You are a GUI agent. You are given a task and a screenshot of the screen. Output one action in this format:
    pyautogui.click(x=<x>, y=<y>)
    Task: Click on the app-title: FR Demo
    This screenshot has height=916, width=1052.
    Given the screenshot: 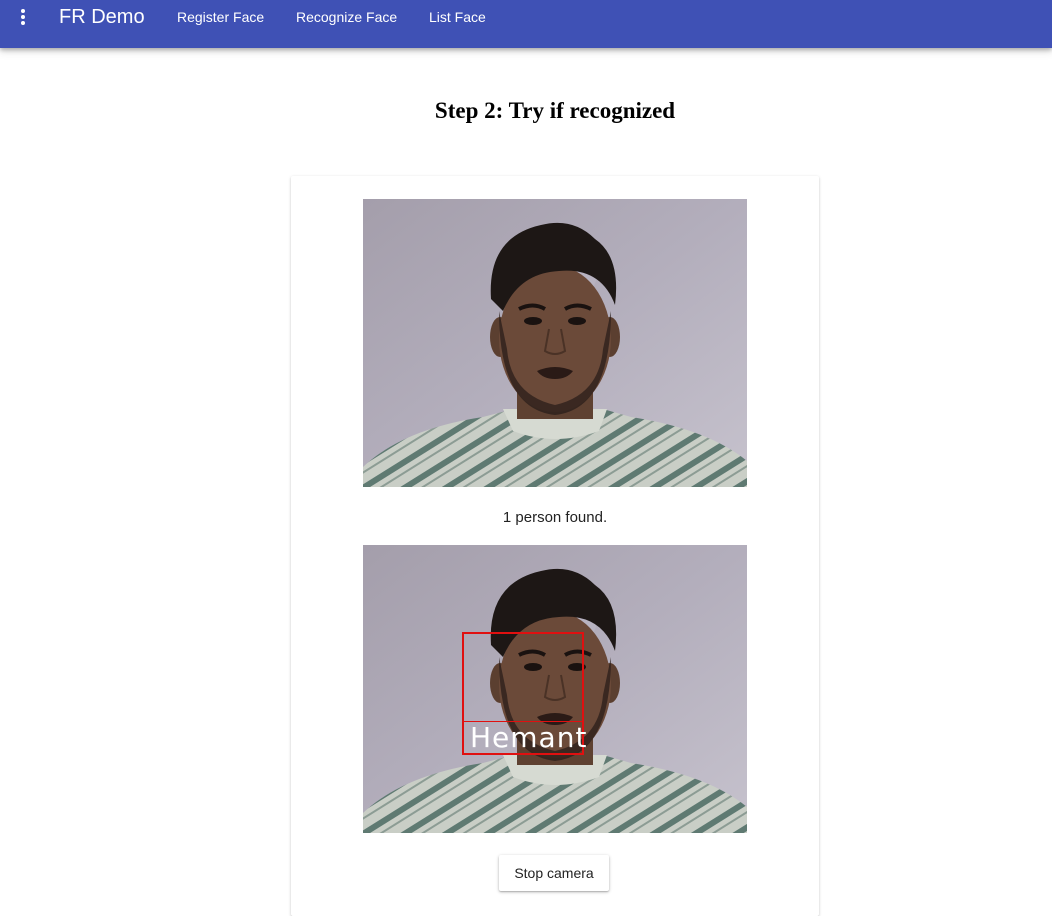 What is the action you would take?
    pyautogui.click(x=102, y=17)
    